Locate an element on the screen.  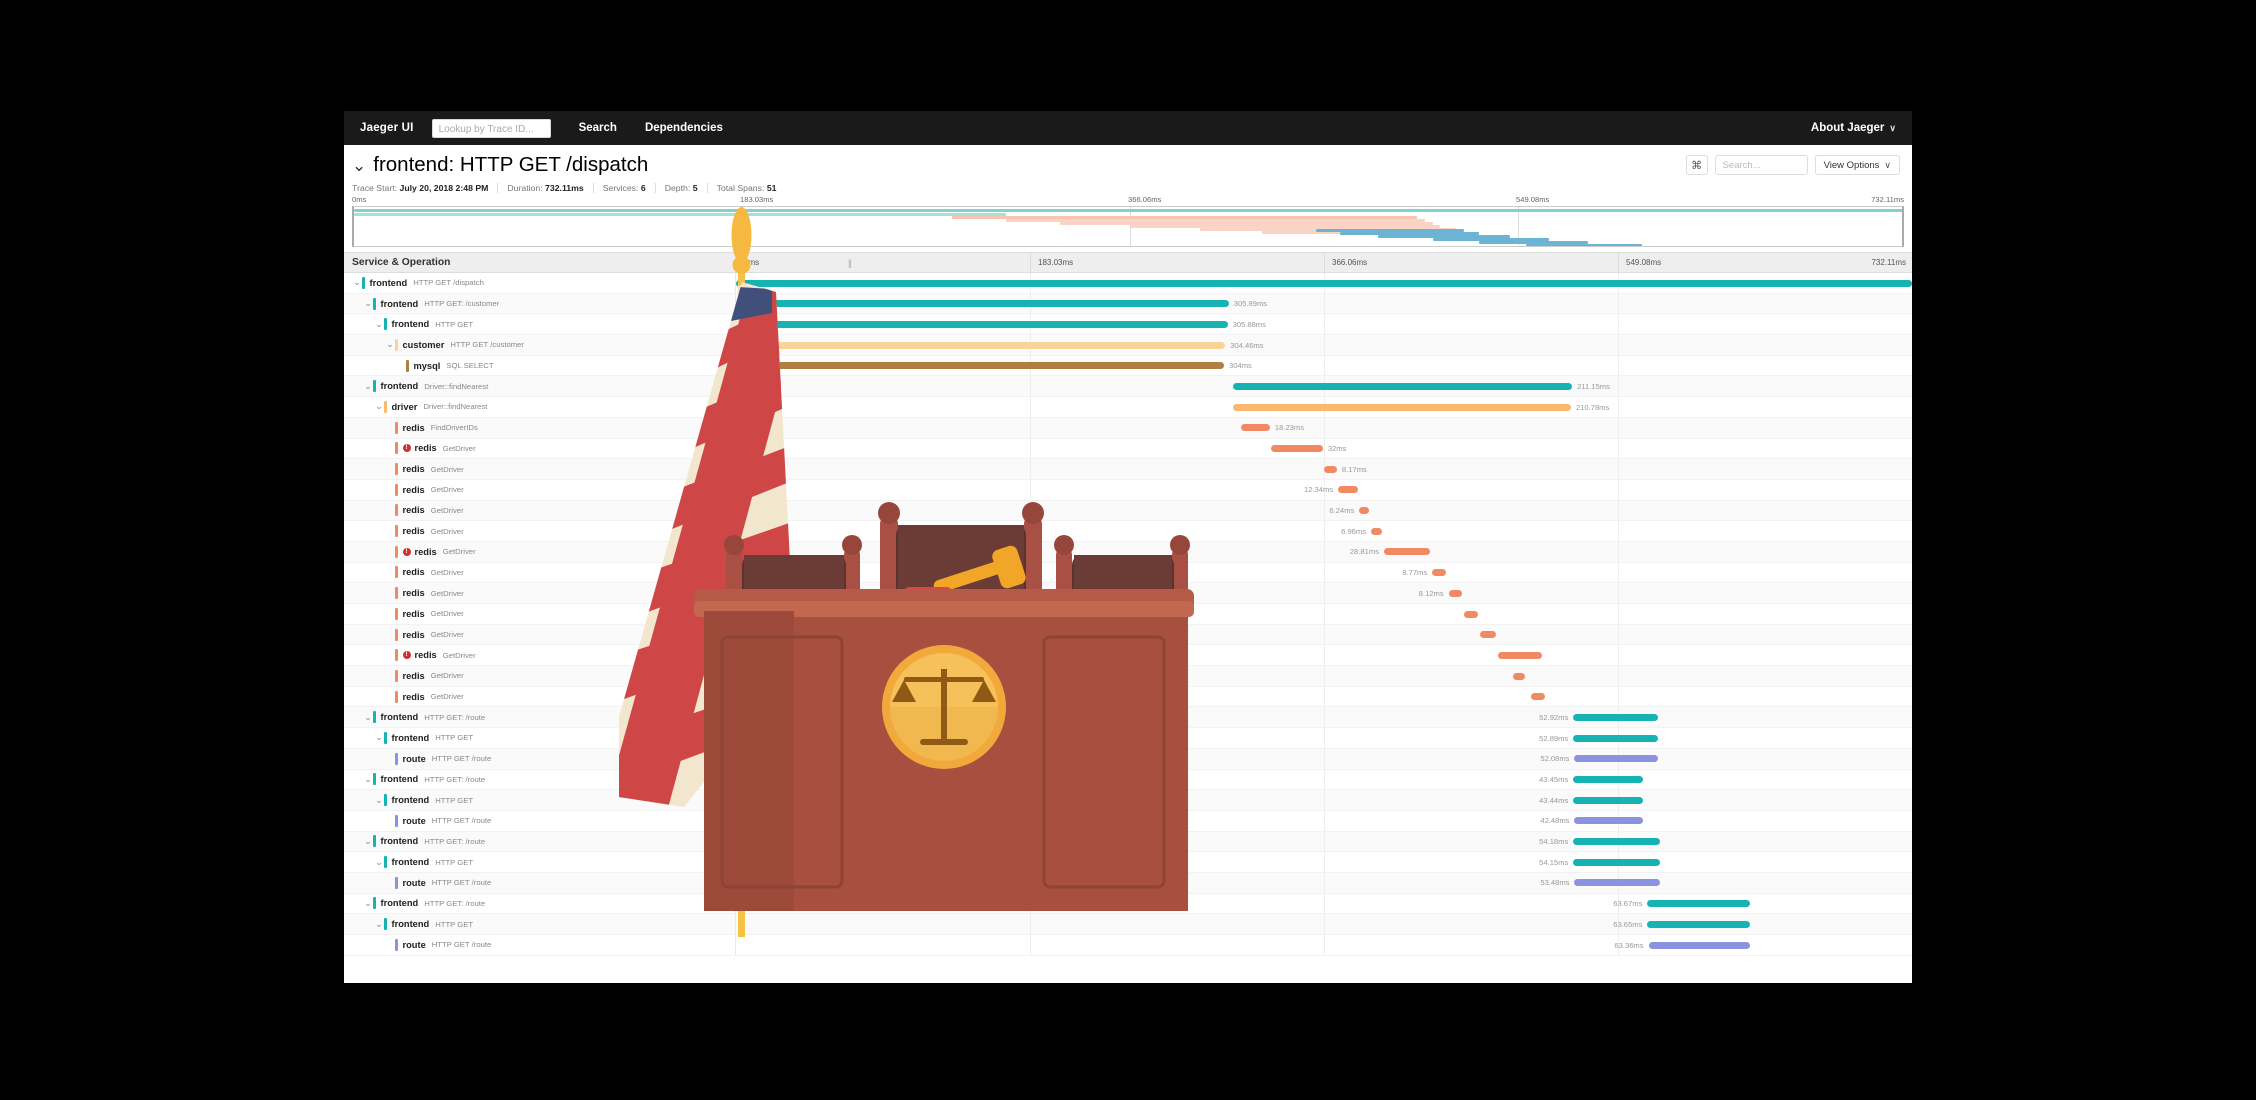
table-row: ⌄ frontend HTTP GET: /route 54.18ms is located at coordinates (1128, 842).